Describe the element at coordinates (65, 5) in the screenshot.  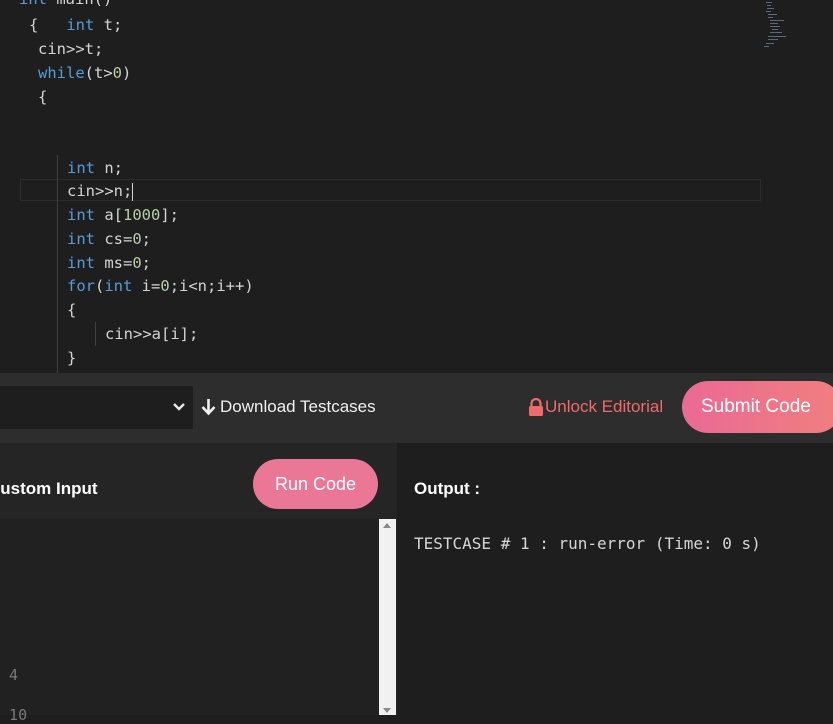
I see `code-line: int main()` at that location.